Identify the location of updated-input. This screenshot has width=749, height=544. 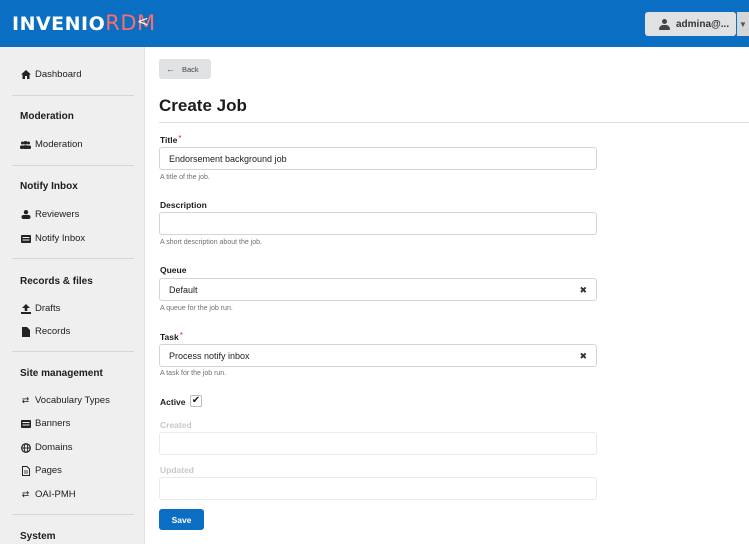
(378, 488).